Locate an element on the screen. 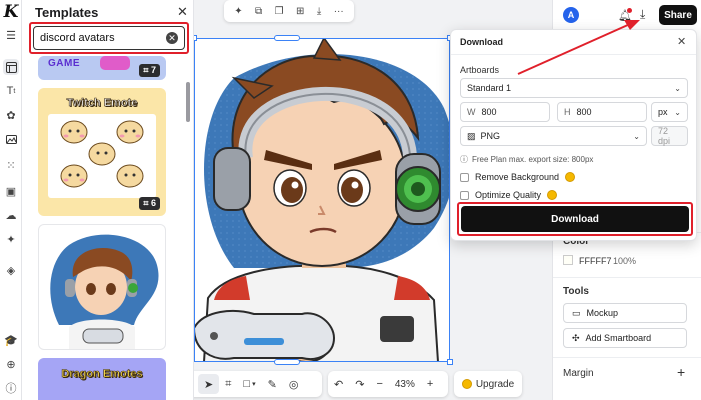 This screenshot has height=400, width=701. redo-icon: ↷ is located at coordinates (359, 384).